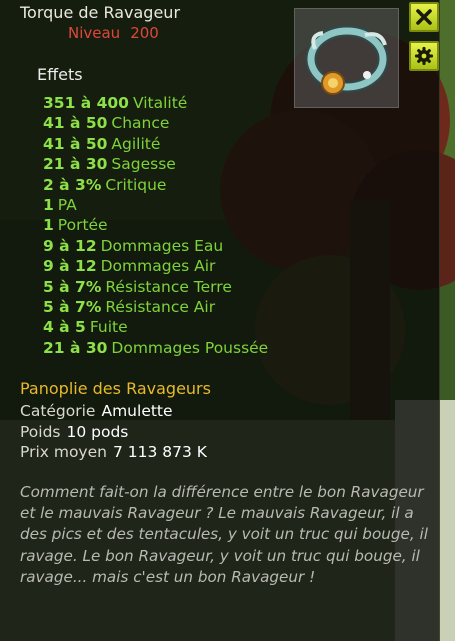  I want to click on effect-line: 41 à 50 Agilité, so click(155, 144).